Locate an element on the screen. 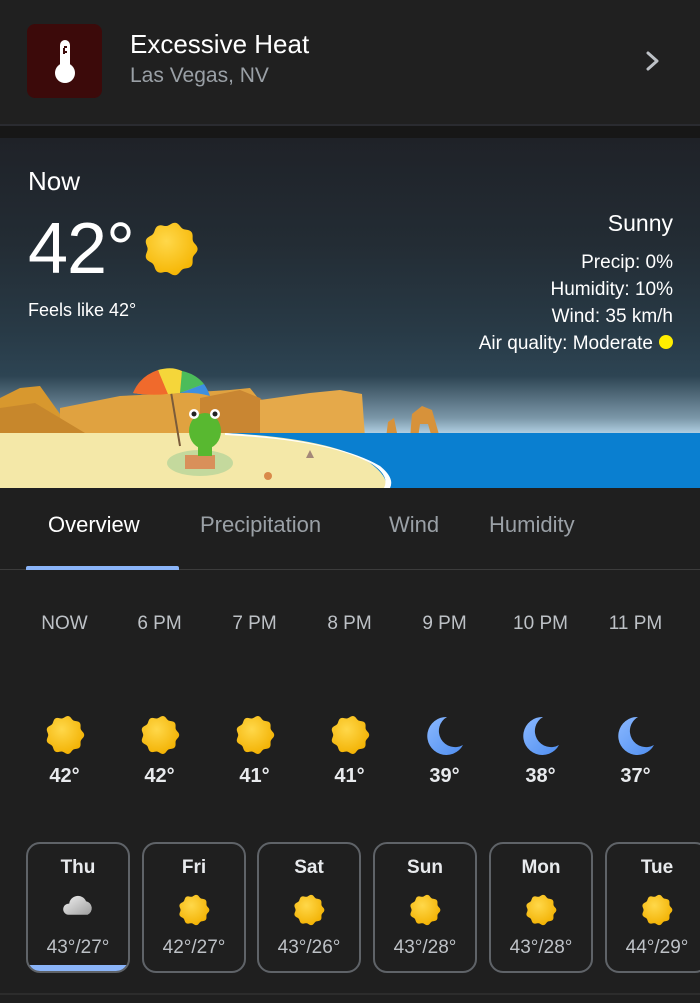  daily-card-tue: Tue 44°/29° is located at coordinates (652, 907).